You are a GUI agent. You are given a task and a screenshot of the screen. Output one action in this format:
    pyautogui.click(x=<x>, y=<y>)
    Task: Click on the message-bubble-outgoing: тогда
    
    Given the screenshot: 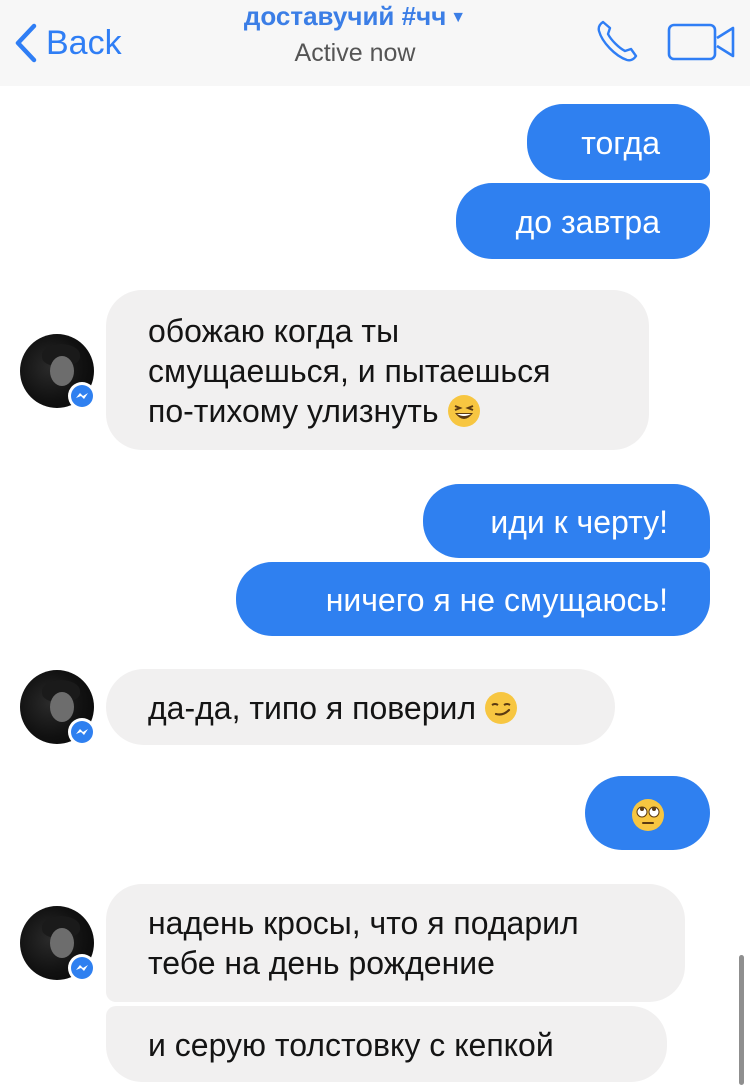 What is the action you would take?
    pyautogui.click(x=618, y=142)
    